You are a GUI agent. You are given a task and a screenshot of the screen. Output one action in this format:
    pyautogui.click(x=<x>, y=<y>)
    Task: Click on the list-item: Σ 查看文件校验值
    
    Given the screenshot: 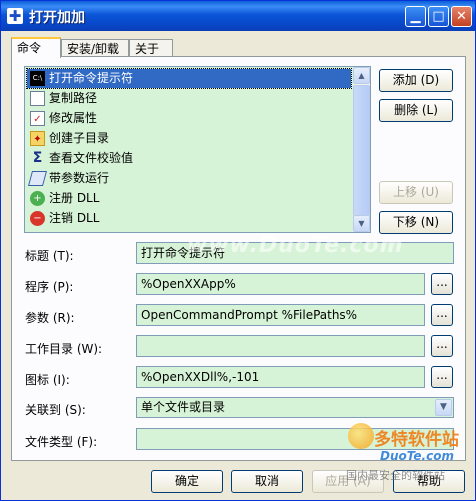 What is the action you would take?
    pyautogui.click(x=189, y=158)
    